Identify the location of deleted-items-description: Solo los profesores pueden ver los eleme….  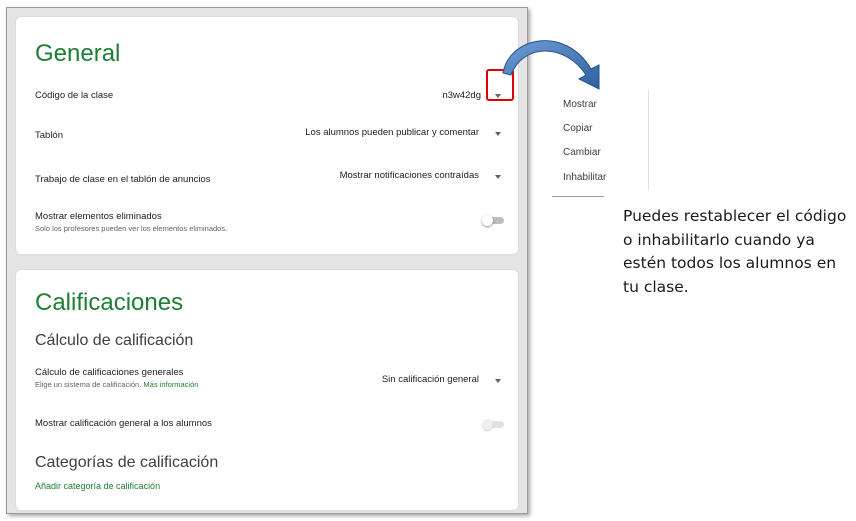
(131, 228).